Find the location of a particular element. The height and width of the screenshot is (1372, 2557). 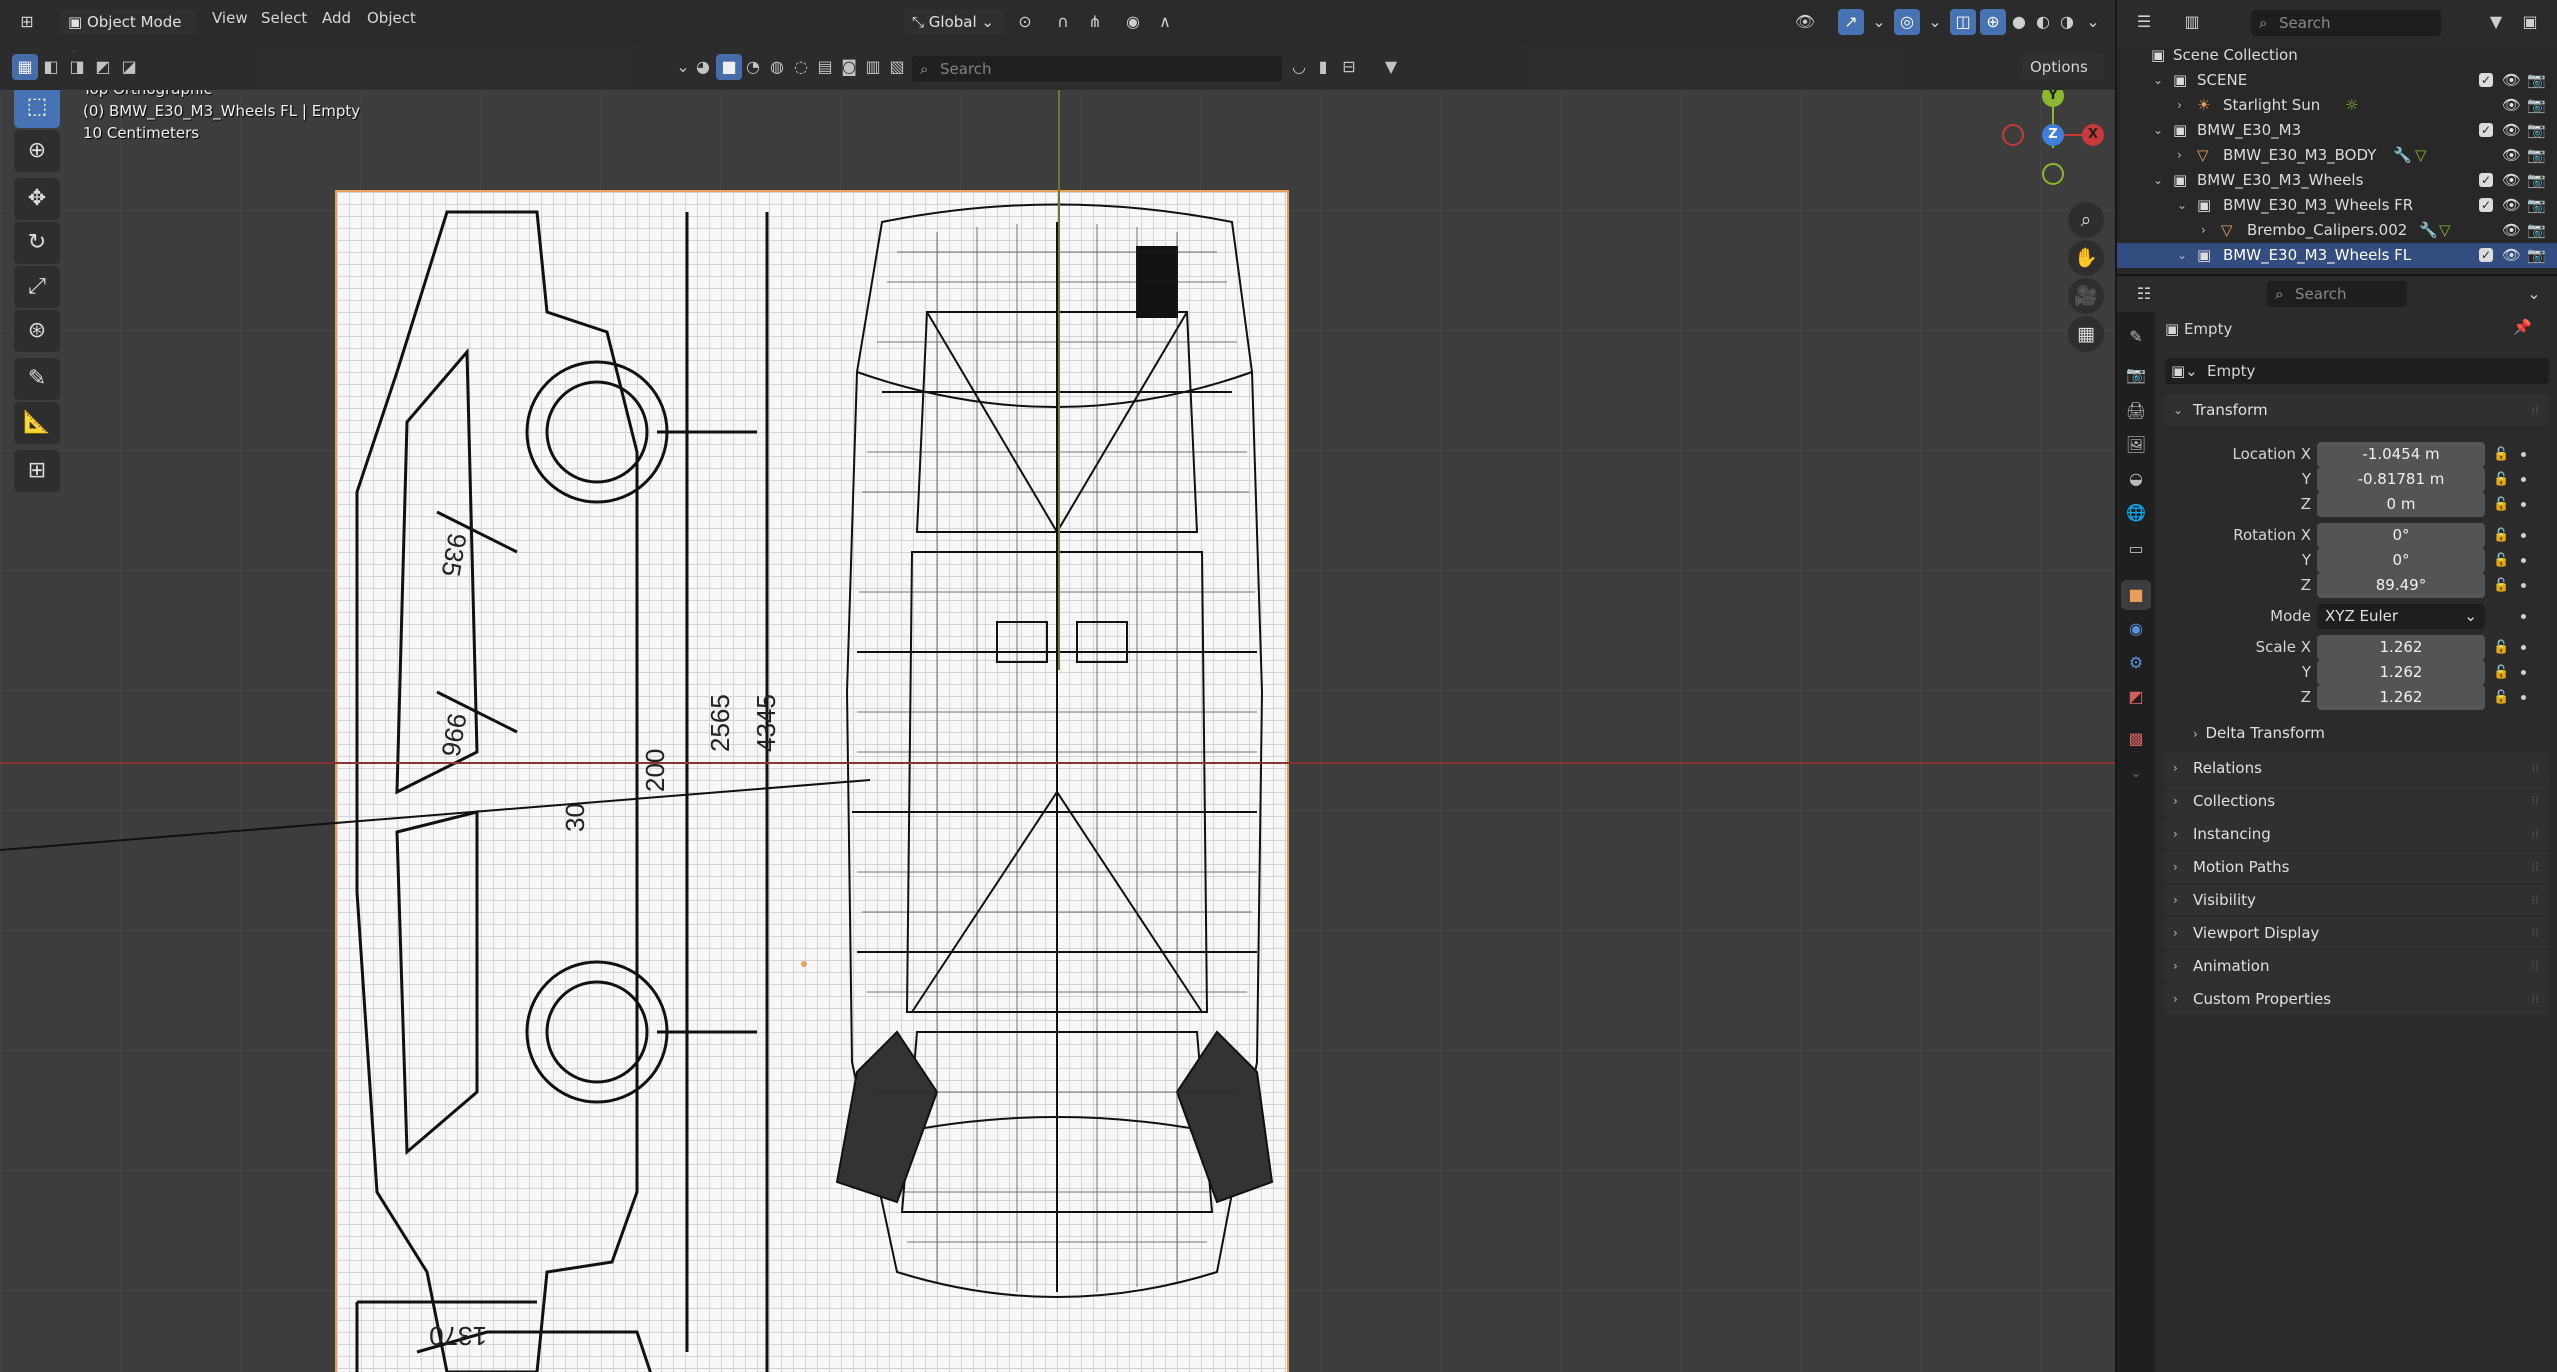

constraints-tab-icon: ⚙ is located at coordinates (2136, 663).